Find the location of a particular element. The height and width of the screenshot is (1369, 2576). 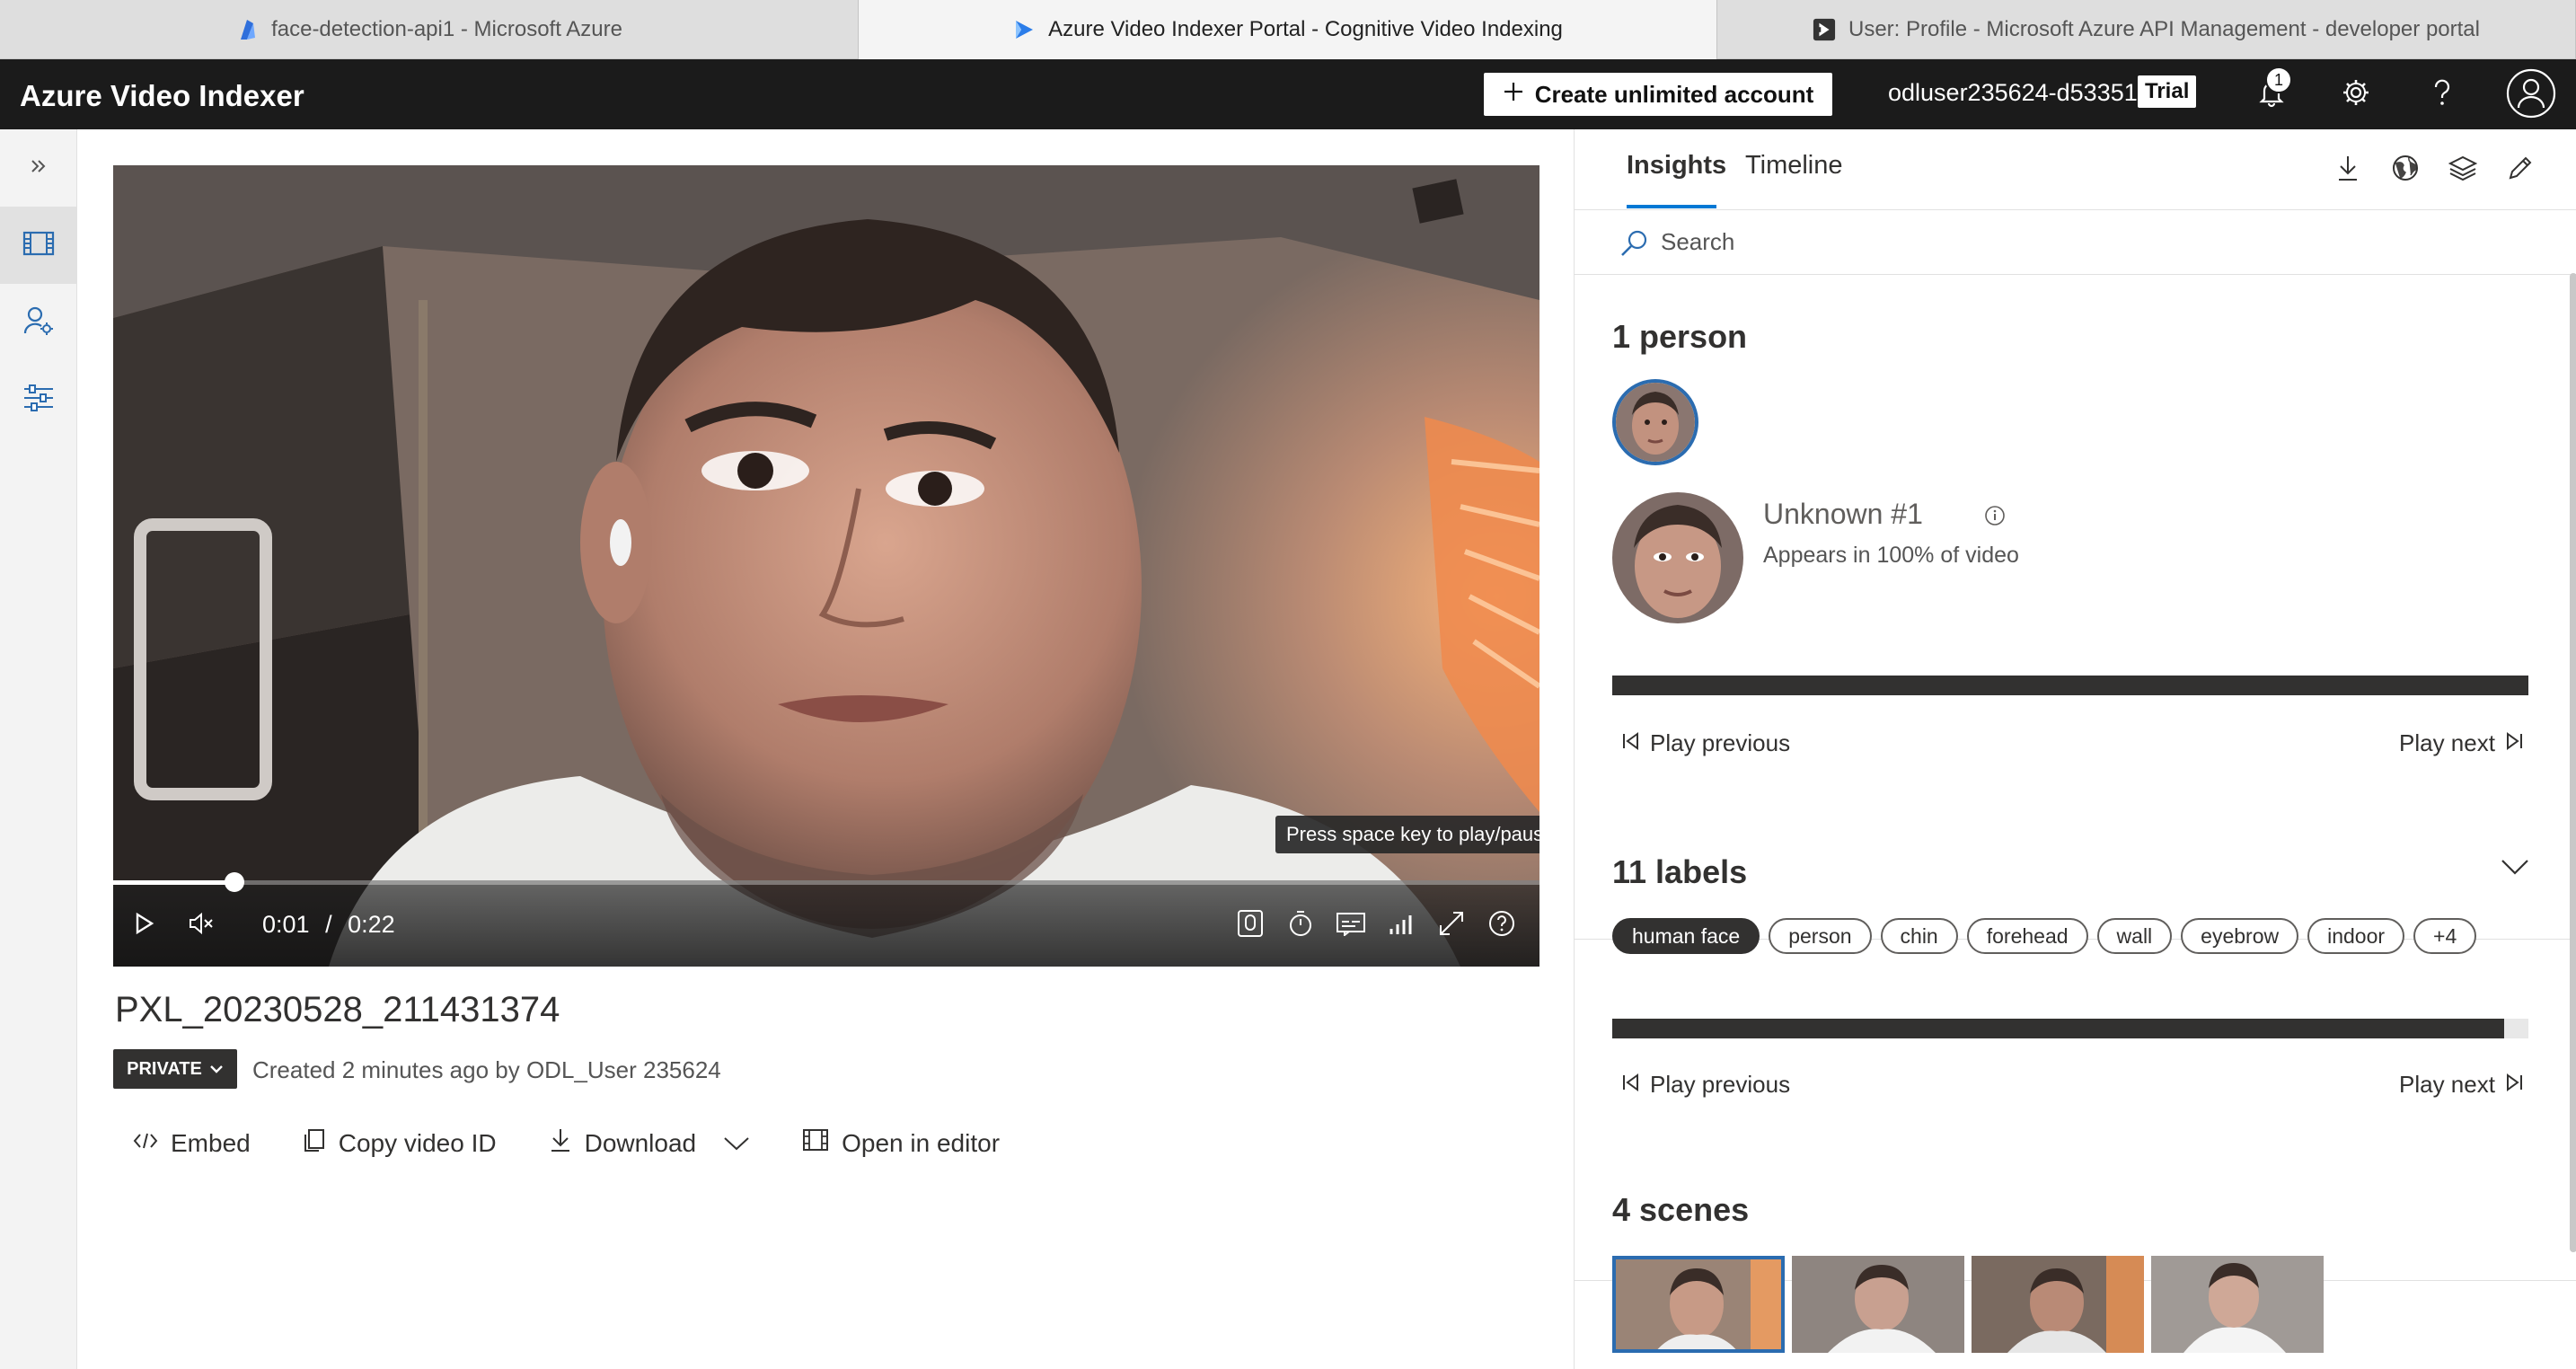

person-play-previous-button: Play previous is located at coordinates (1705, 743).